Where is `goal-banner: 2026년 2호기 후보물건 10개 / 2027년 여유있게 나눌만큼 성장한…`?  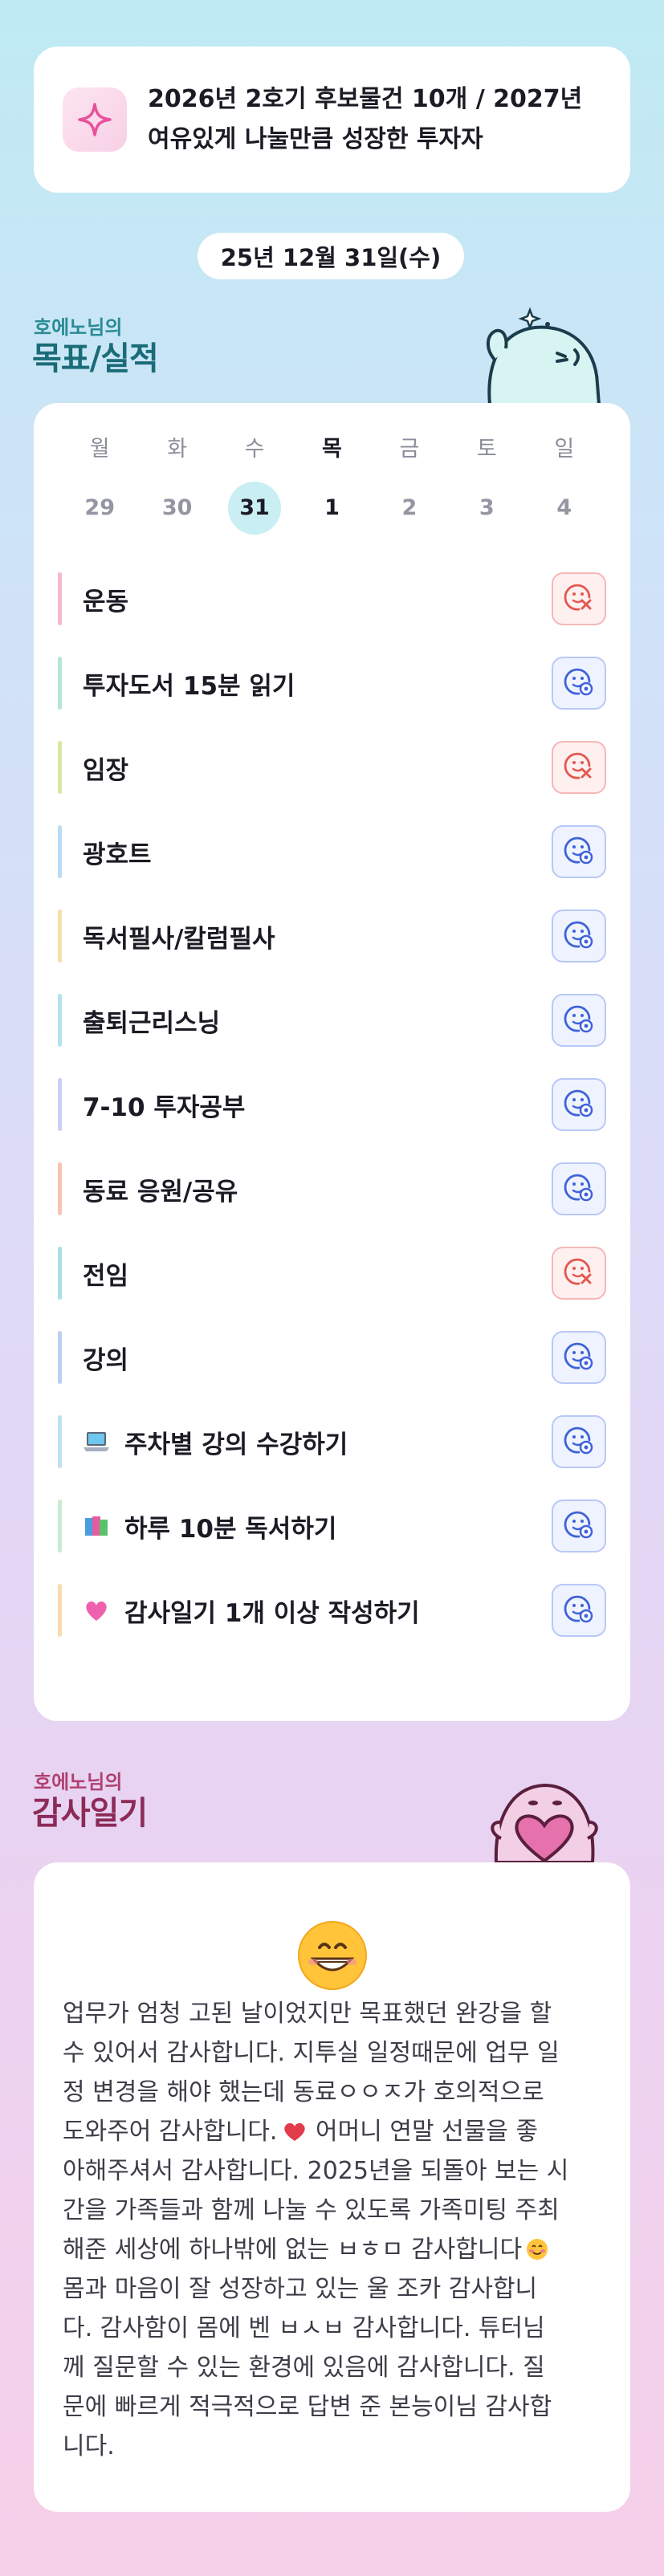
goal-banner: 2026년 2호기 후보물건 10개 / 2027년 여유있게 나눌만큼 성장한… is located at coordinates (332, 120).